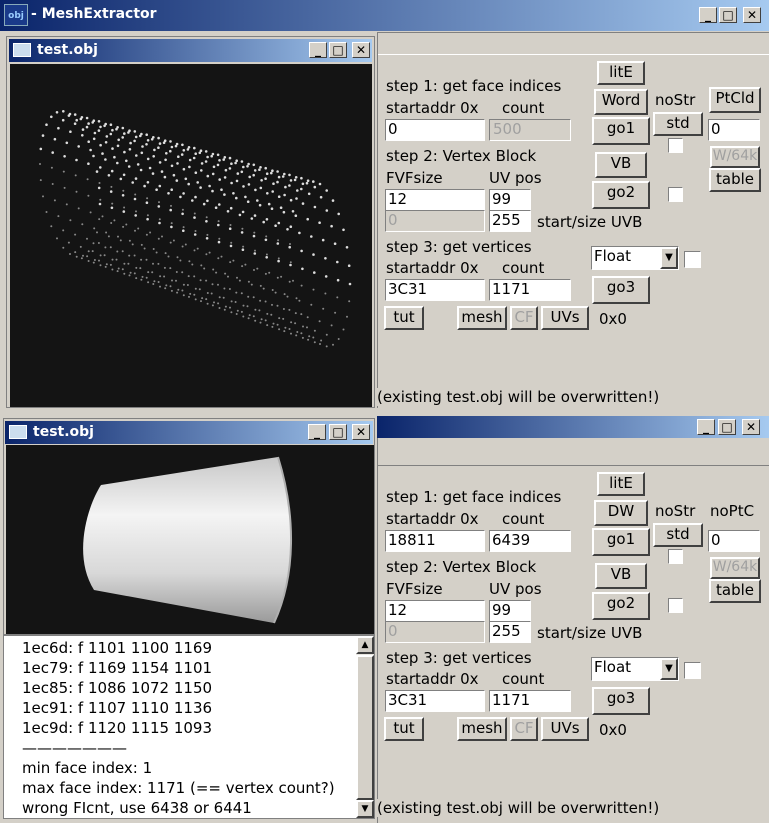 The image size is (769, 823). I want to click on bottom-panel-minimize-button: _, so click(706, 427).